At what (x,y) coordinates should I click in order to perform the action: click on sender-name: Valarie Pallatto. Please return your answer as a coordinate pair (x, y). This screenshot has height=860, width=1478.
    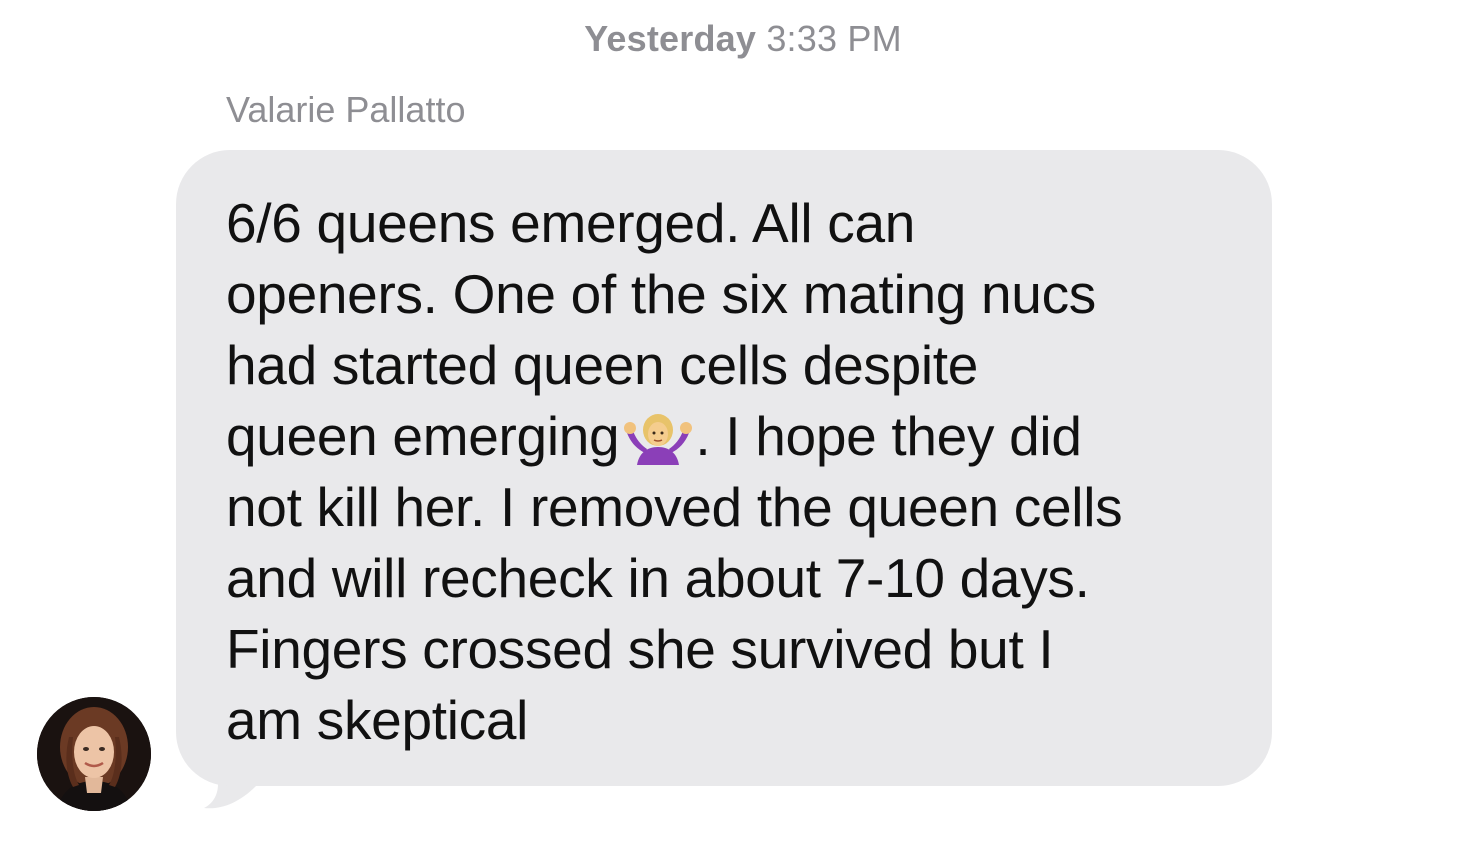
    Looking at the image, I should click on (346, 109).